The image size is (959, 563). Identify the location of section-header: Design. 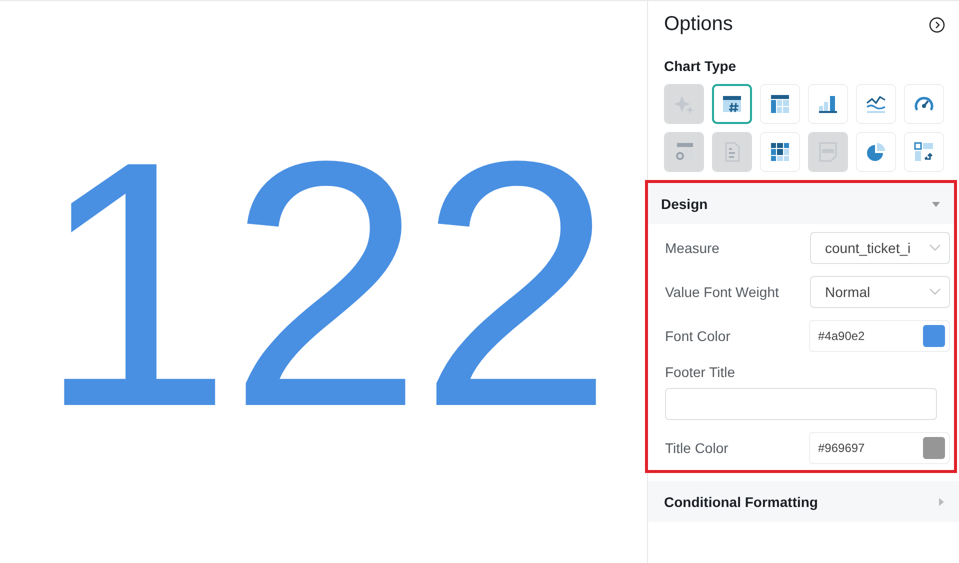
(801, 203).